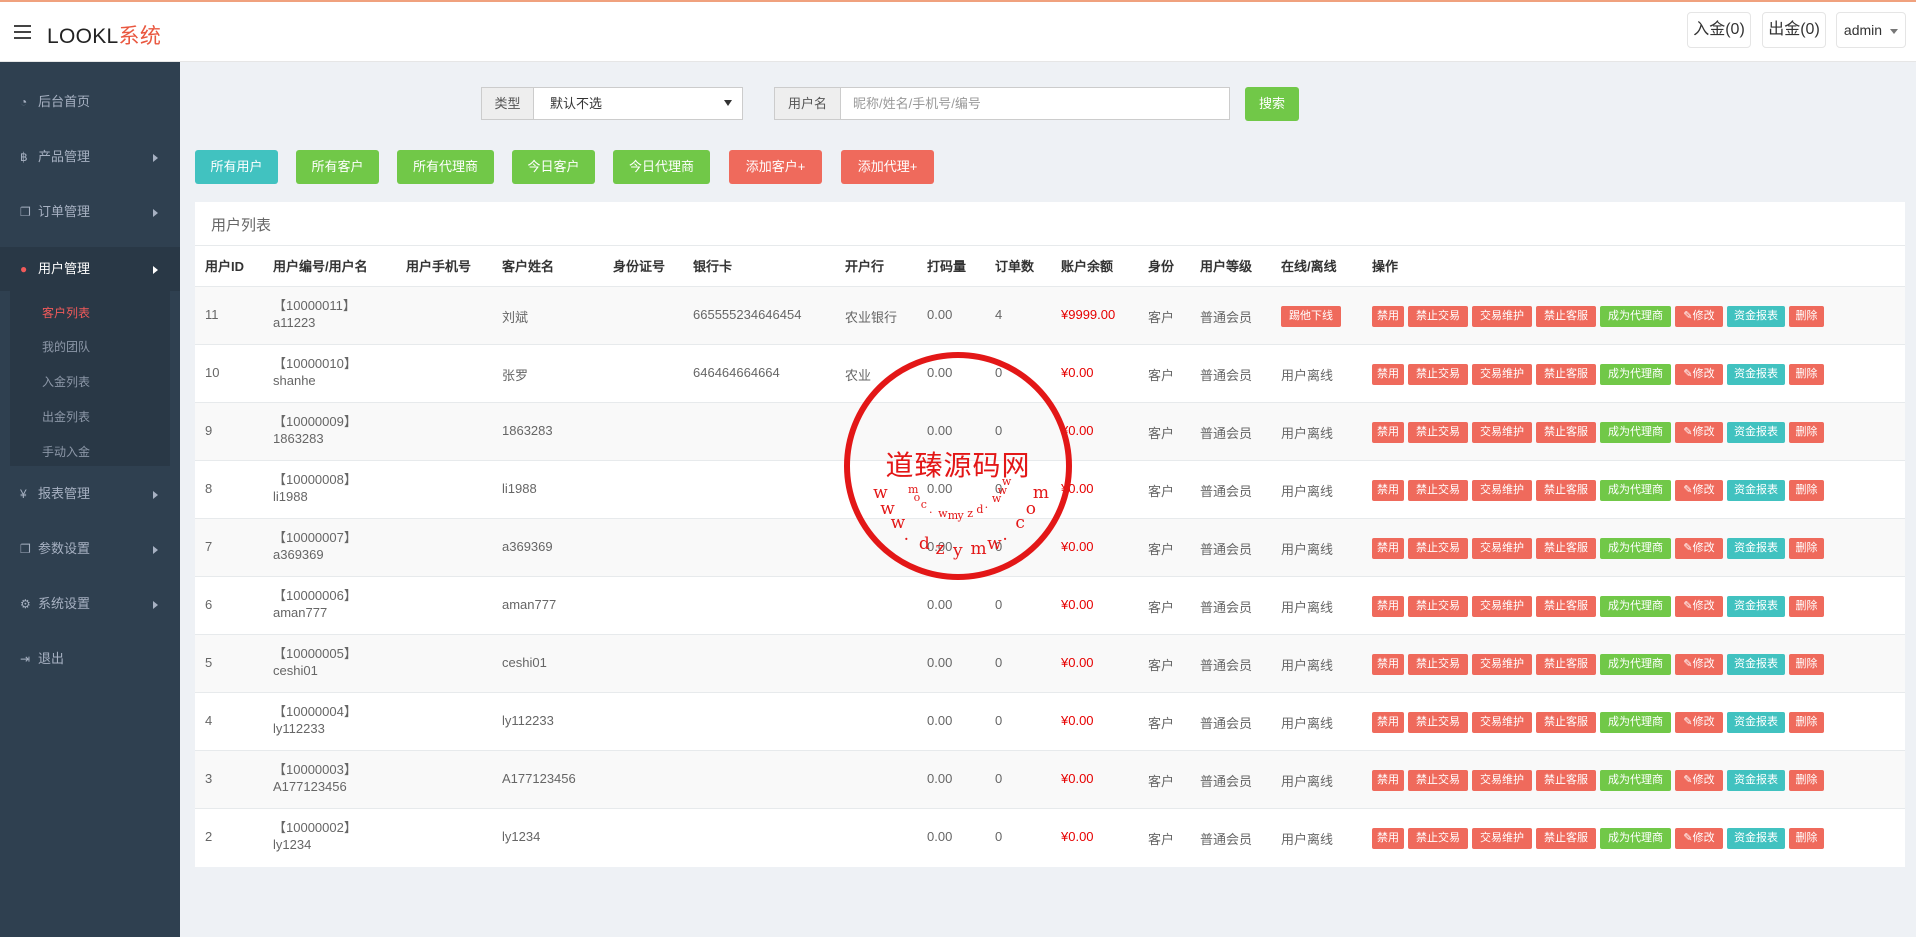  Describe the element at coordinates (90, 269) in the screenshot. I see `nav-users: ● 用户管理` at that location.